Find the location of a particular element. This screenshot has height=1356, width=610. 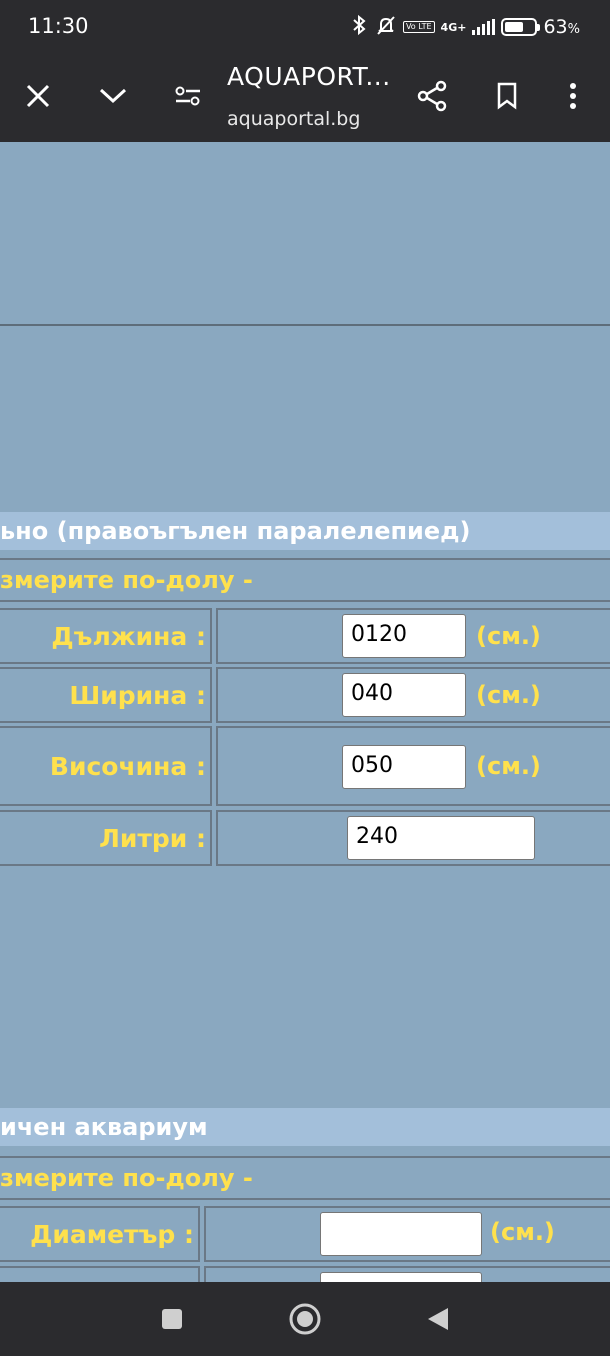

height-unit: (см.) is located at coordinates (508, 766).